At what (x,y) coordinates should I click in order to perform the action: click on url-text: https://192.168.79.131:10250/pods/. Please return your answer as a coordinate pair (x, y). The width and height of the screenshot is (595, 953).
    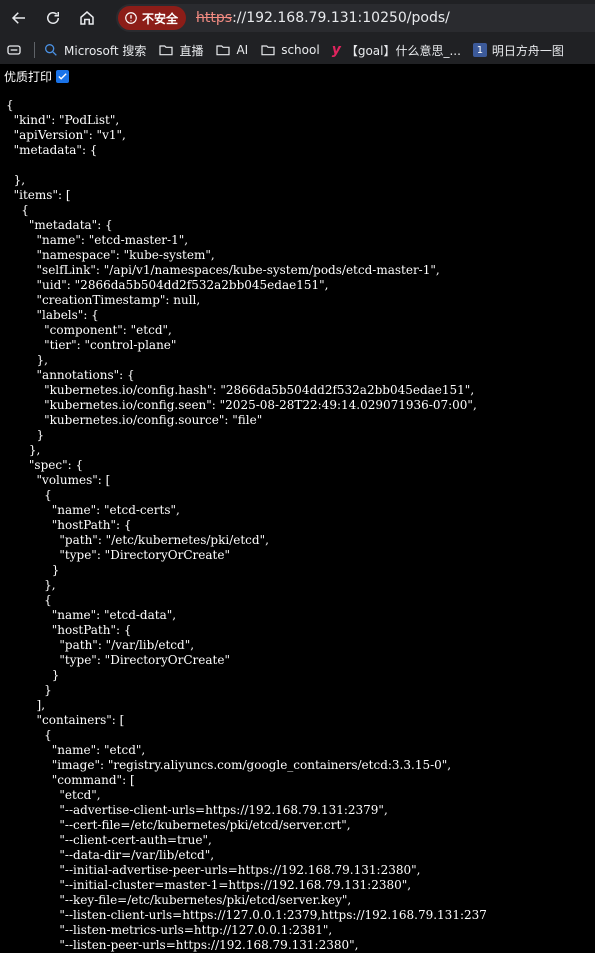
    Looking at the image, I should click on (323, 18).